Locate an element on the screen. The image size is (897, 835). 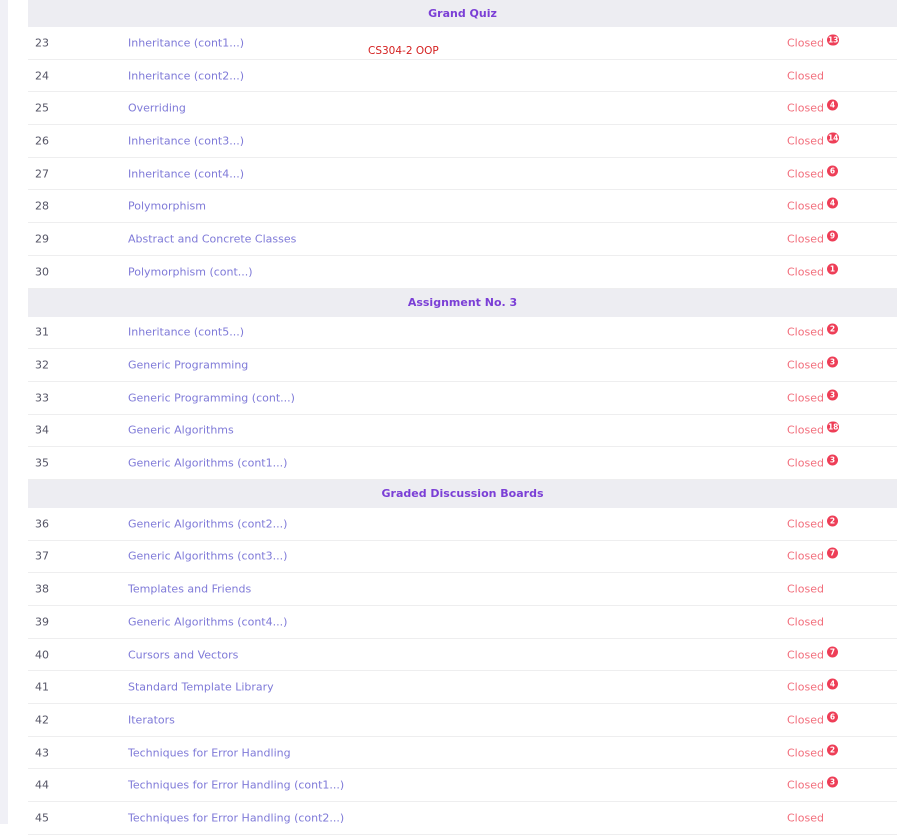
lesson-status: Closed 1 is located at coordinates (812, 271).